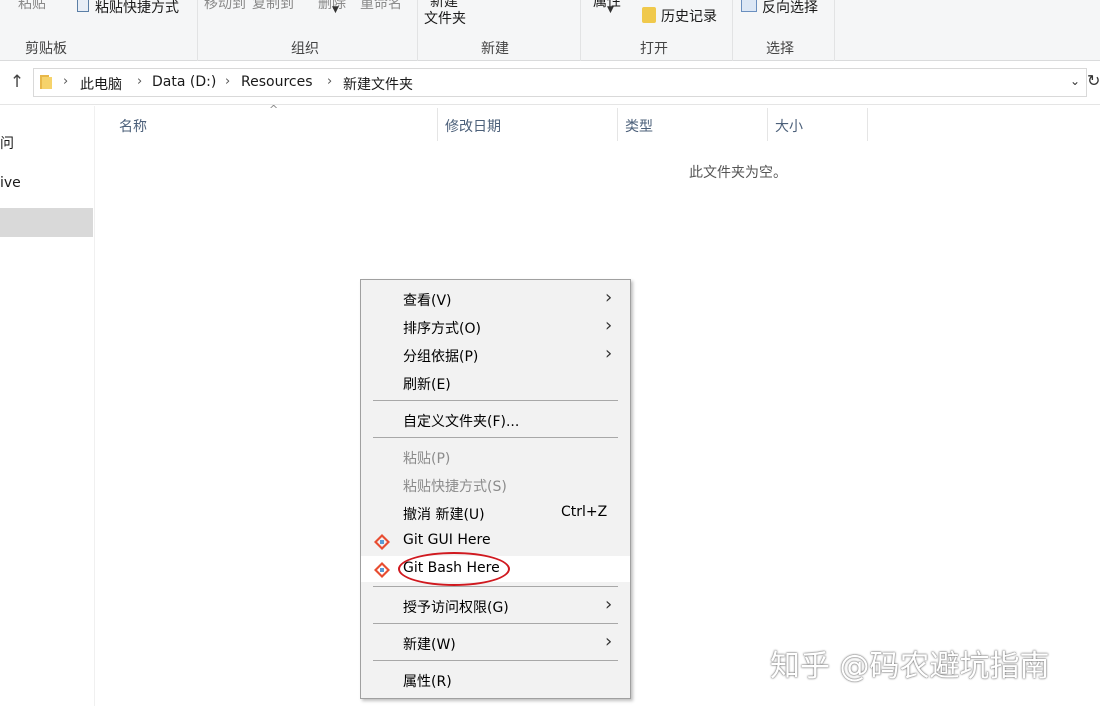 The height and width of the screenshot is (706, 1100). What do you see at coordinates (689, 16) in the screenshot?
I see `history-button: 历史记录` at bounding box center [689, 16].